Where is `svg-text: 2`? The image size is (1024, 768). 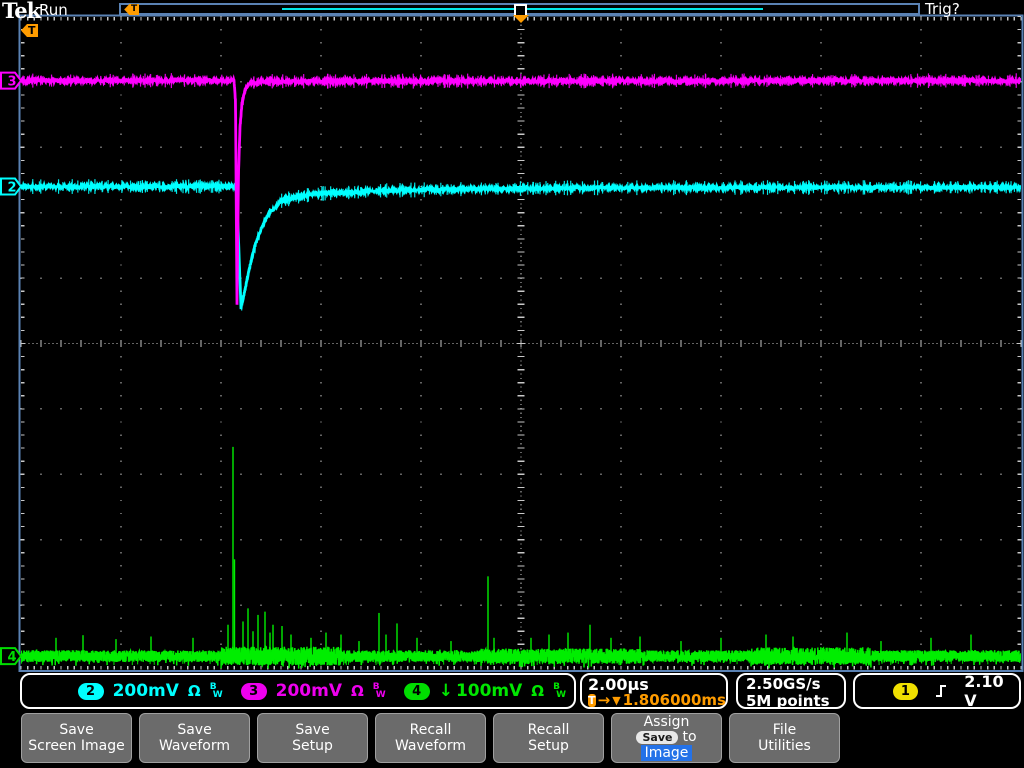
svg-text: 2 is located at coordinates (12, 188).